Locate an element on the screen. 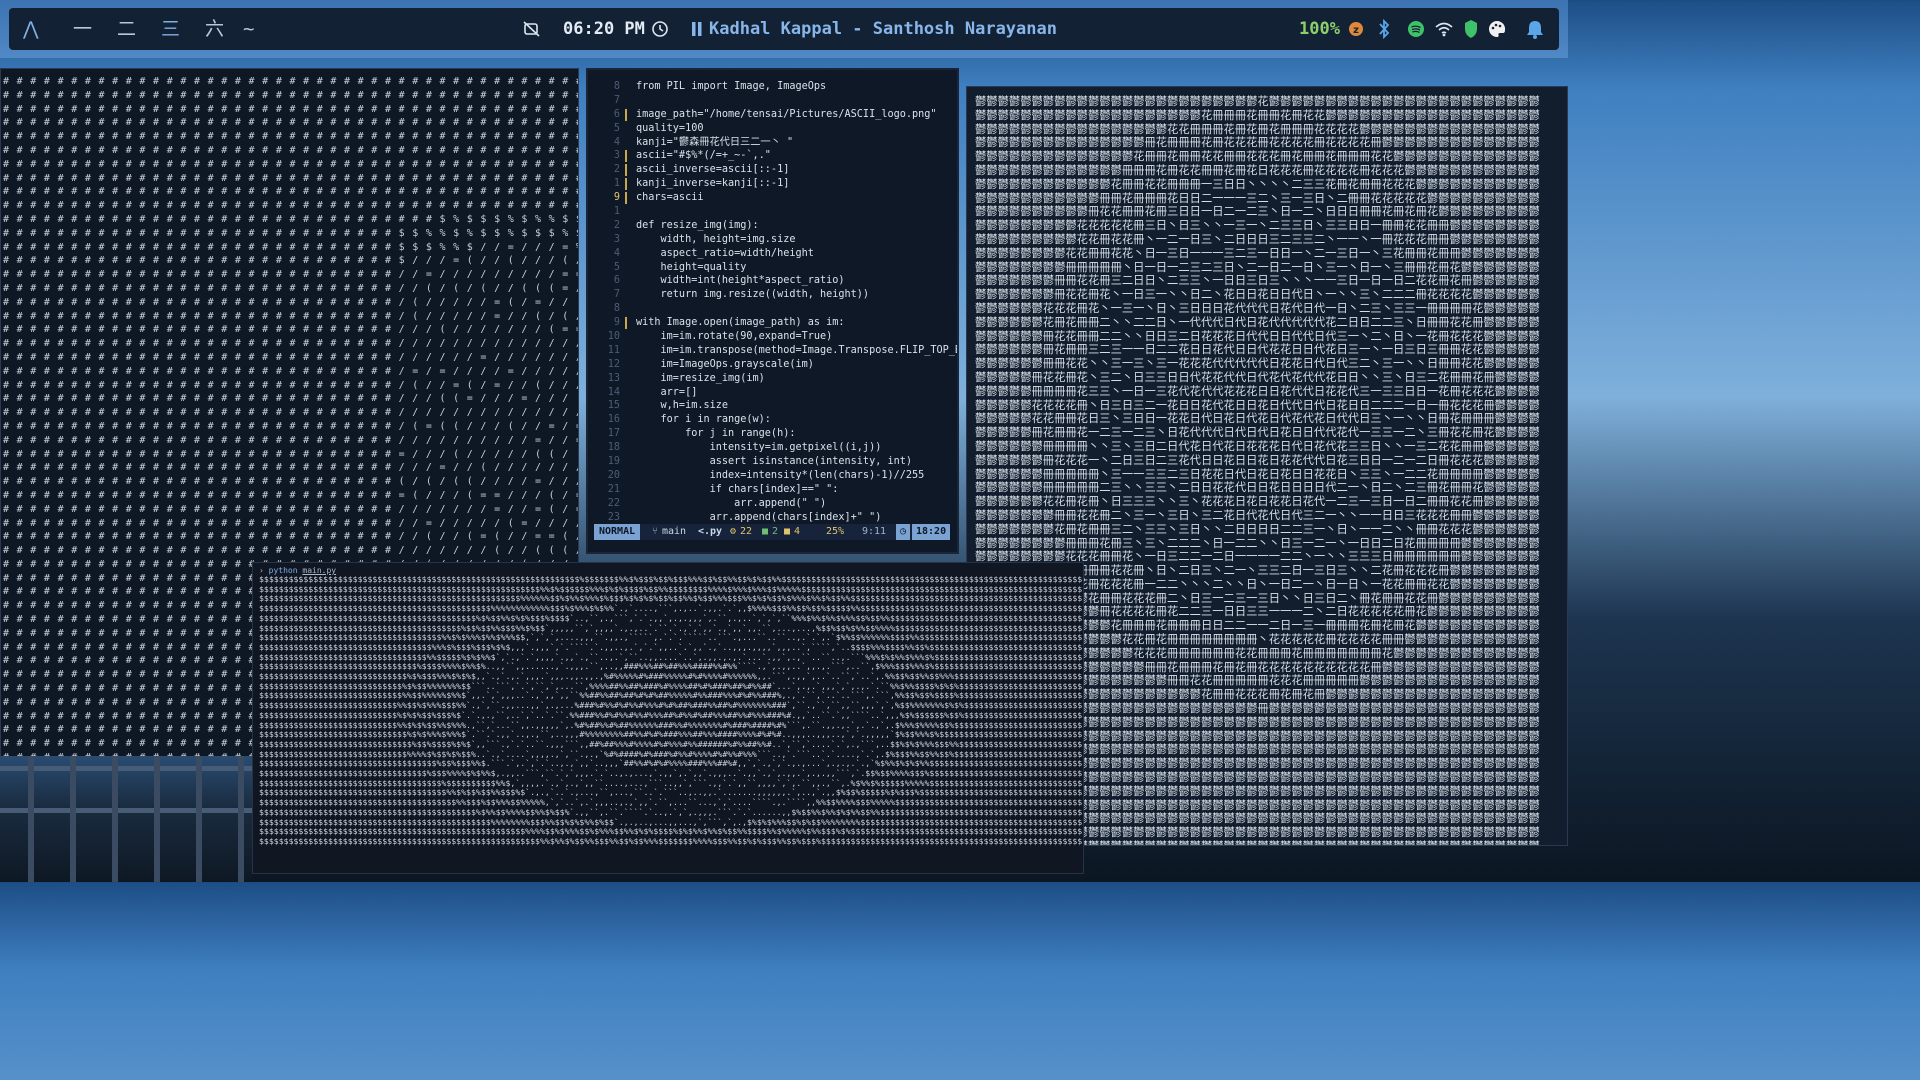 The height and width of the screenshot is (1080, 1920). line-text: arr.append(" ") is located at coordinates (731, 503).